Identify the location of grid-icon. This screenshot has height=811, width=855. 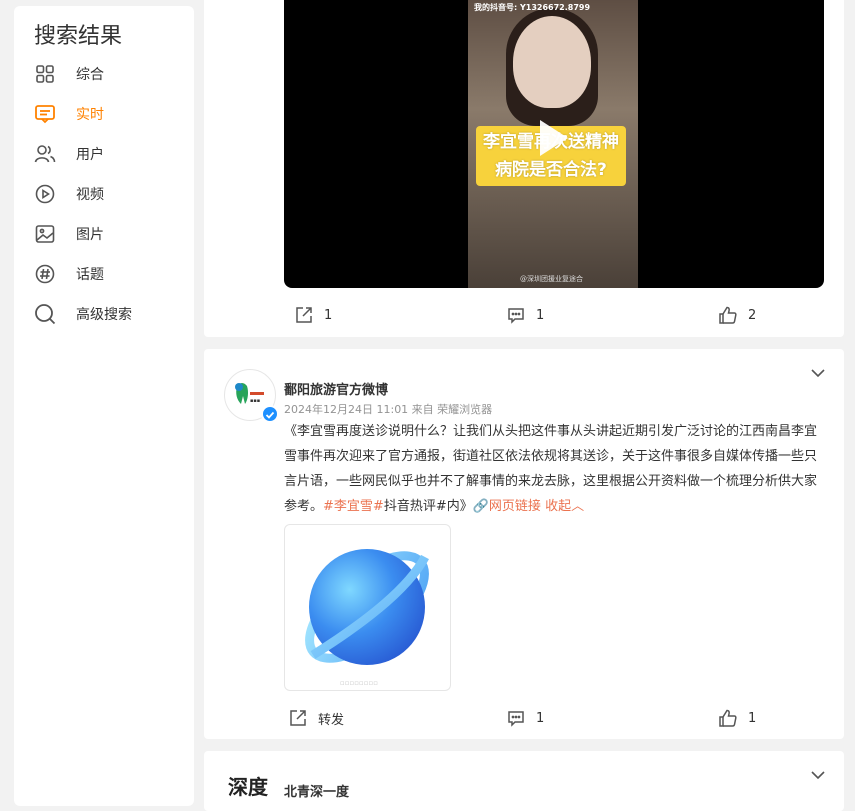
(45, 74).